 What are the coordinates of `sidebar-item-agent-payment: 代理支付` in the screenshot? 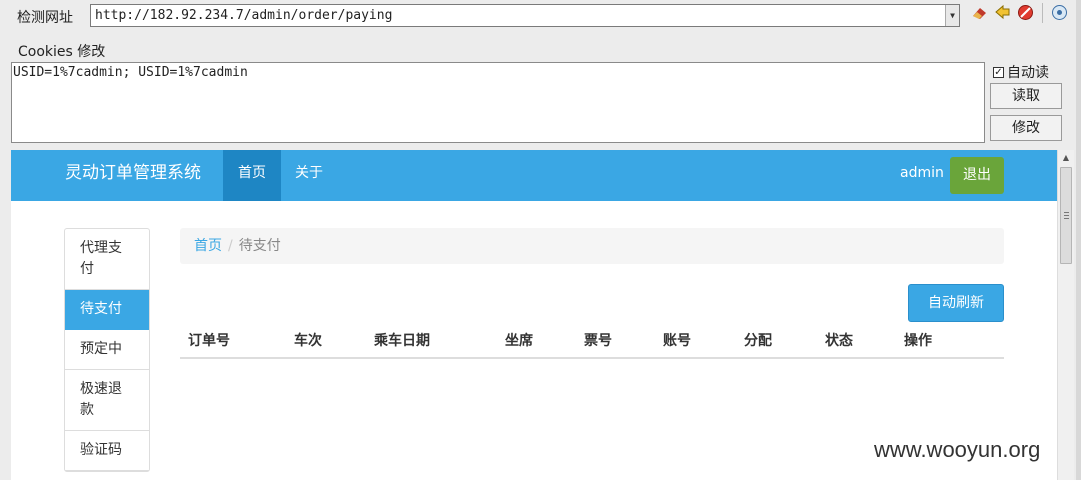 It's located at (107, 259).